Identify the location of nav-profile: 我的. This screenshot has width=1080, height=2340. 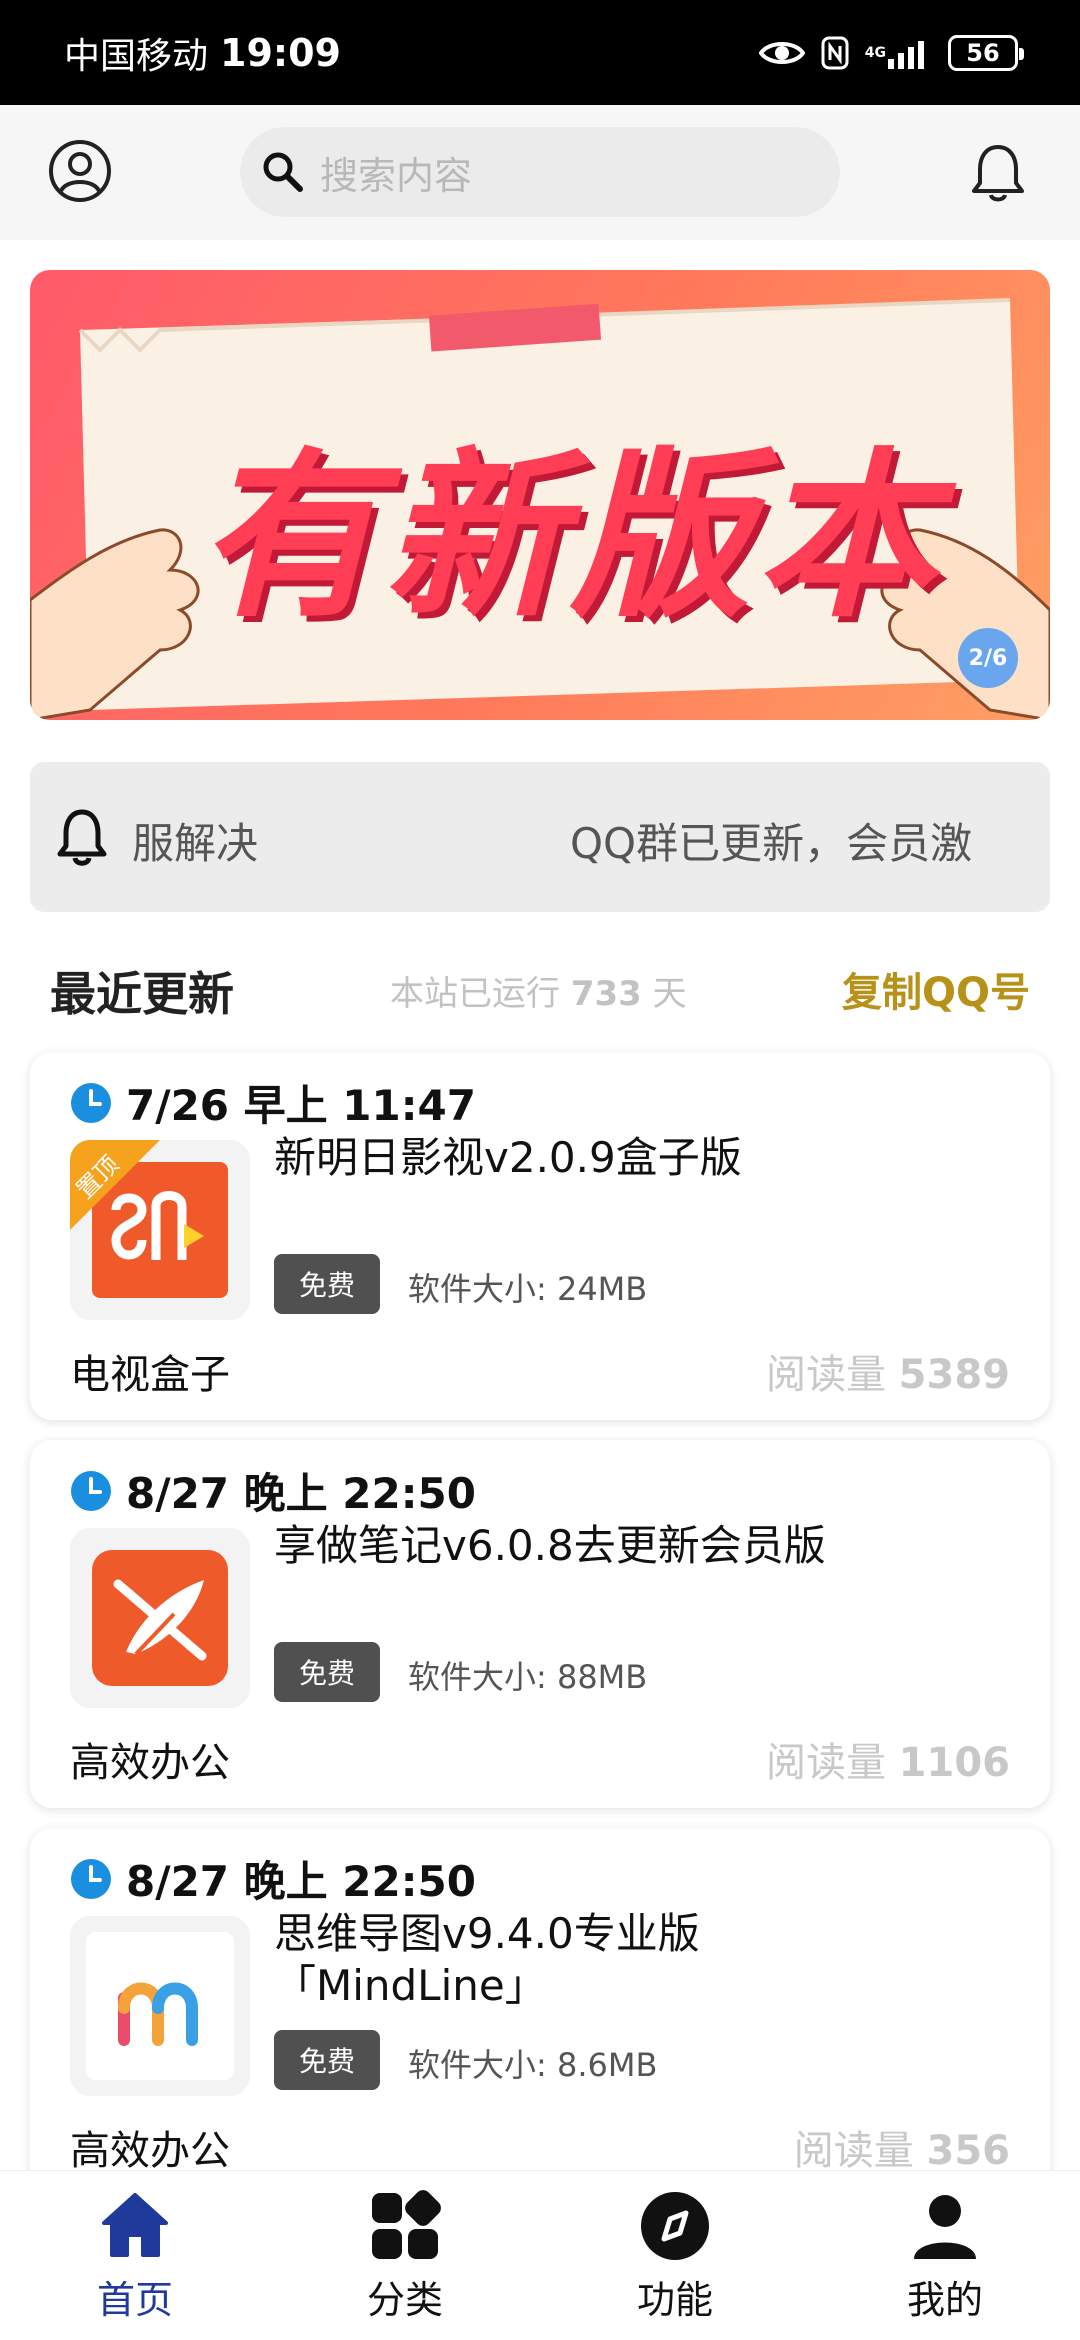
(945, 2255).